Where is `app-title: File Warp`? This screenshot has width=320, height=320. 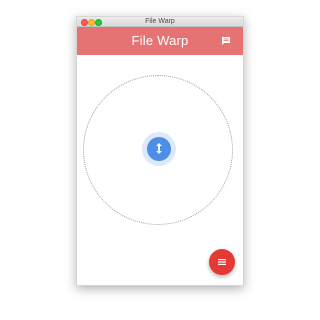 app-title: File Warp is located at coordinates (160, 40).